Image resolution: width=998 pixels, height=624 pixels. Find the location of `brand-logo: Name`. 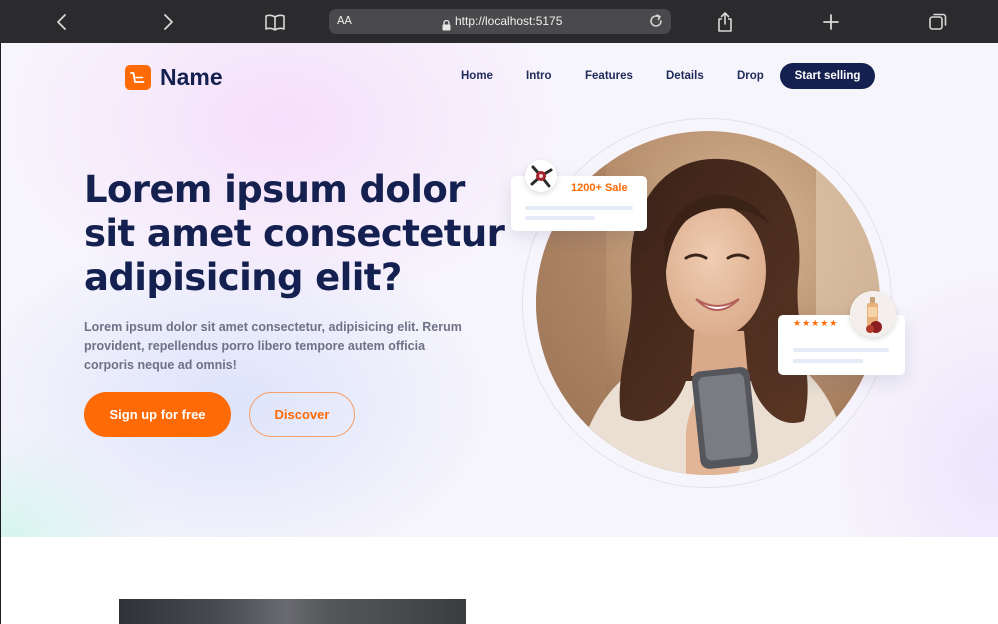

brand-logo: Name is located at coordinates (174, 77).